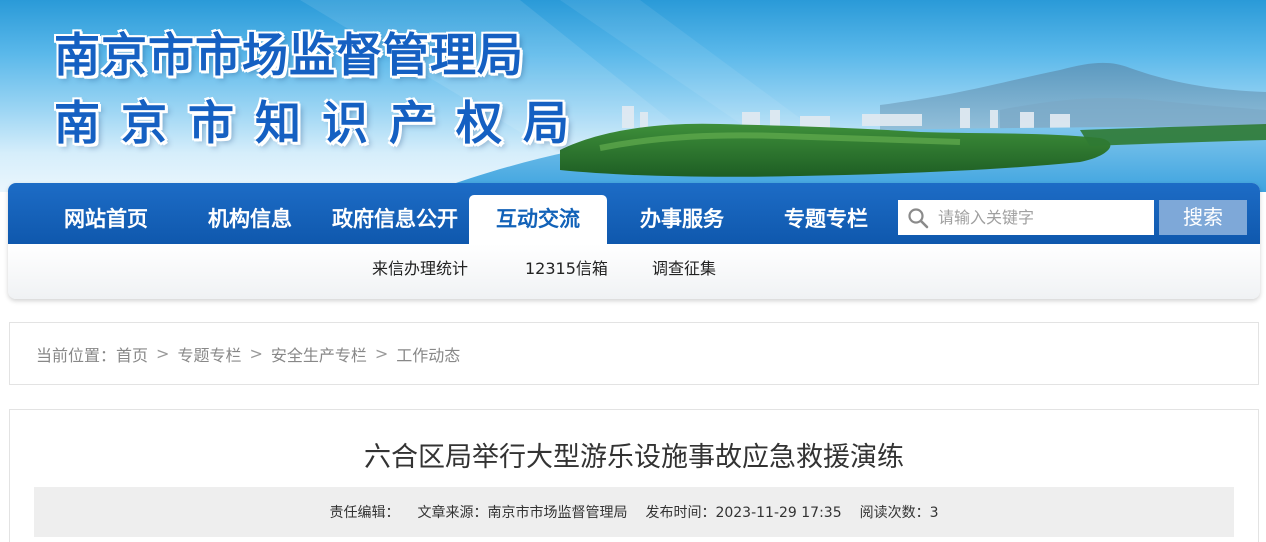  I want to click on breadcrumb-item-home: 首页, so click(132, 354).